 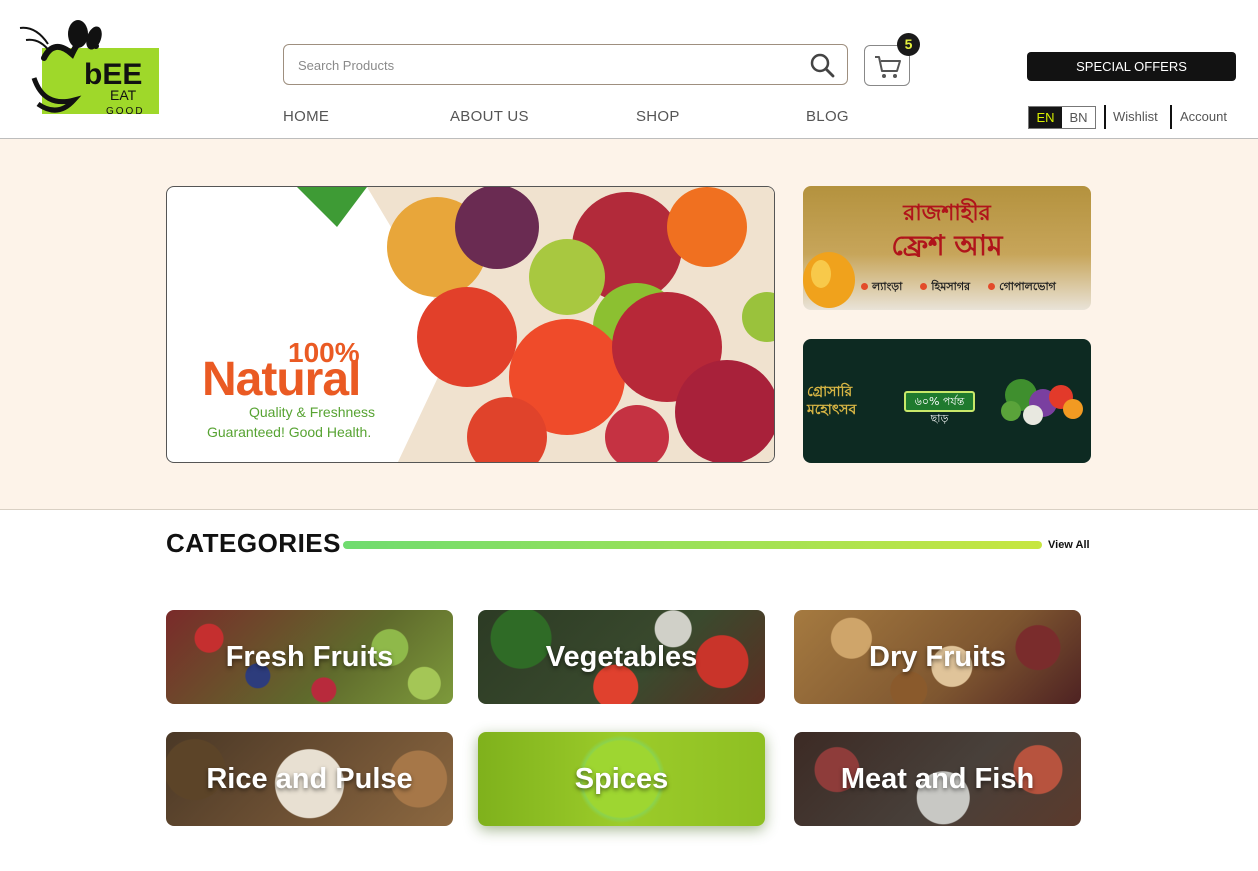 I want to click on category-card-vegetables: Vegetables, so click(x=621, y=657).